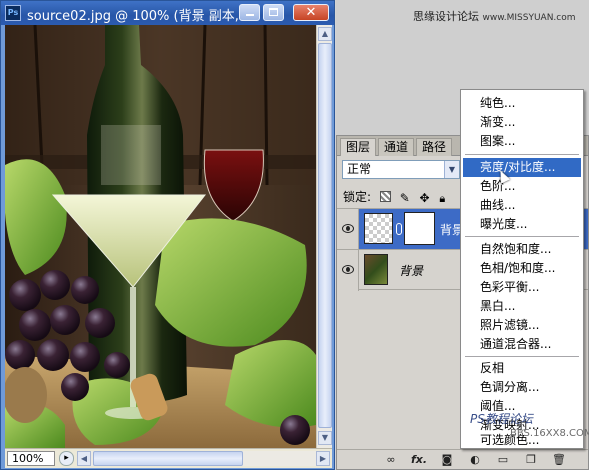  I want to click on lock-move-icon: ✥, so click(425, 198).